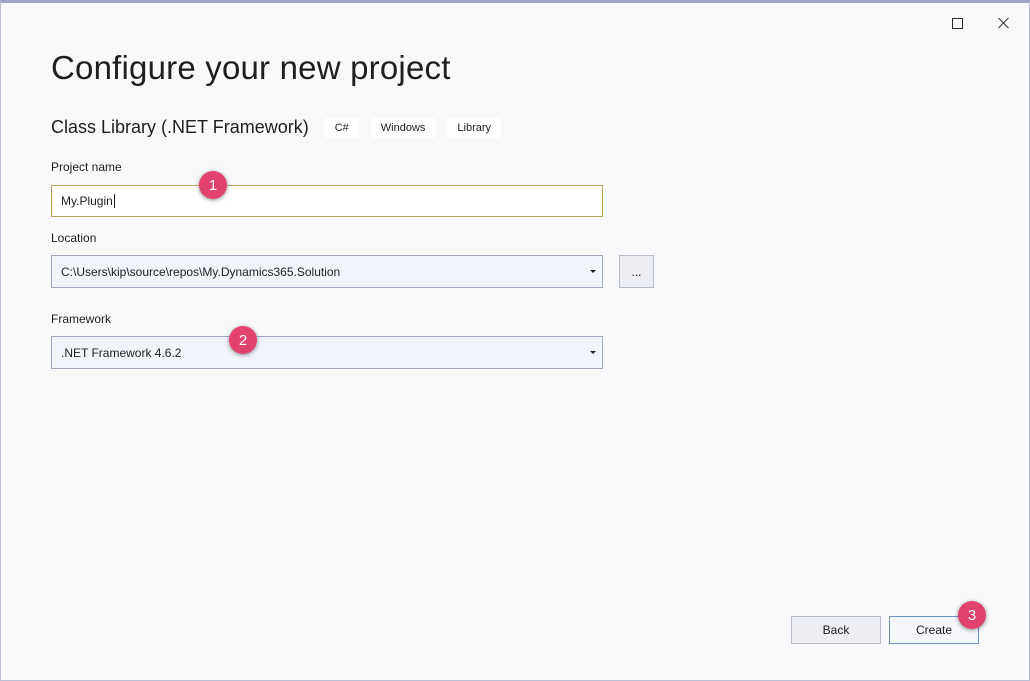  Describe the element at coordinates (972, 615) in the screenshot. I see `step-badge-3: 3` at that location.